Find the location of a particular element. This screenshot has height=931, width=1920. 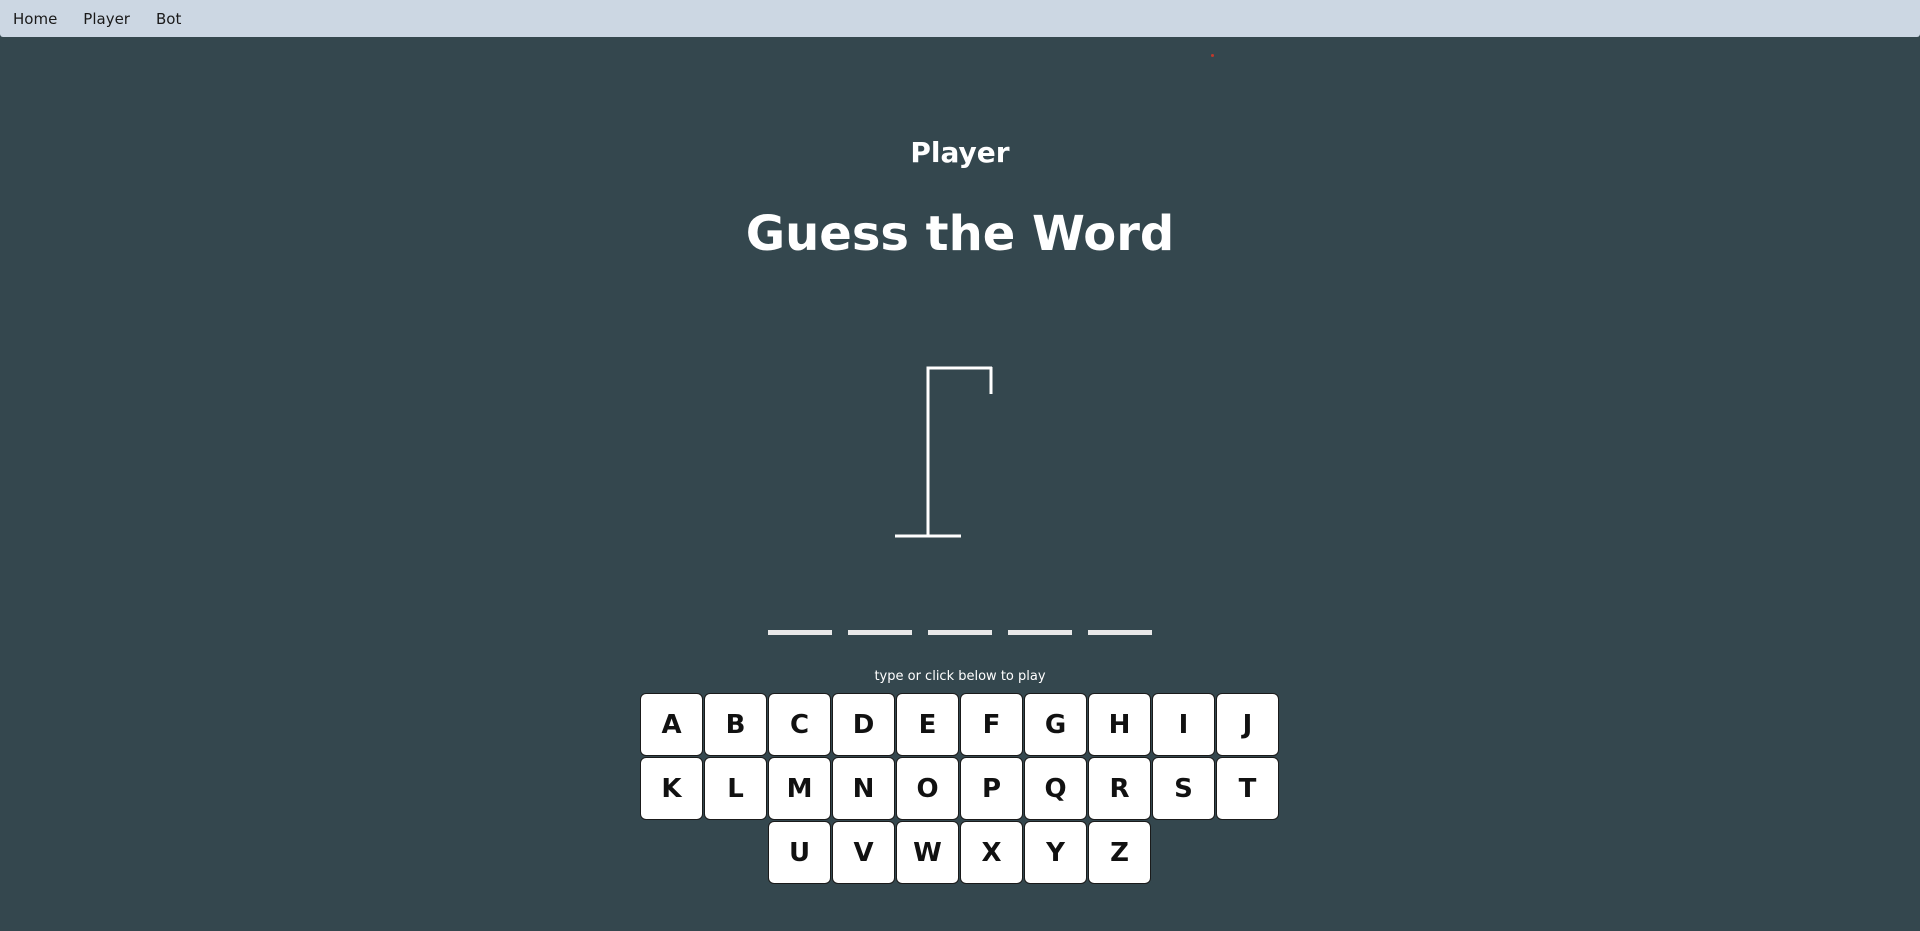

keyboard-row: UVWXYZ is located at coordinates (960, 853).